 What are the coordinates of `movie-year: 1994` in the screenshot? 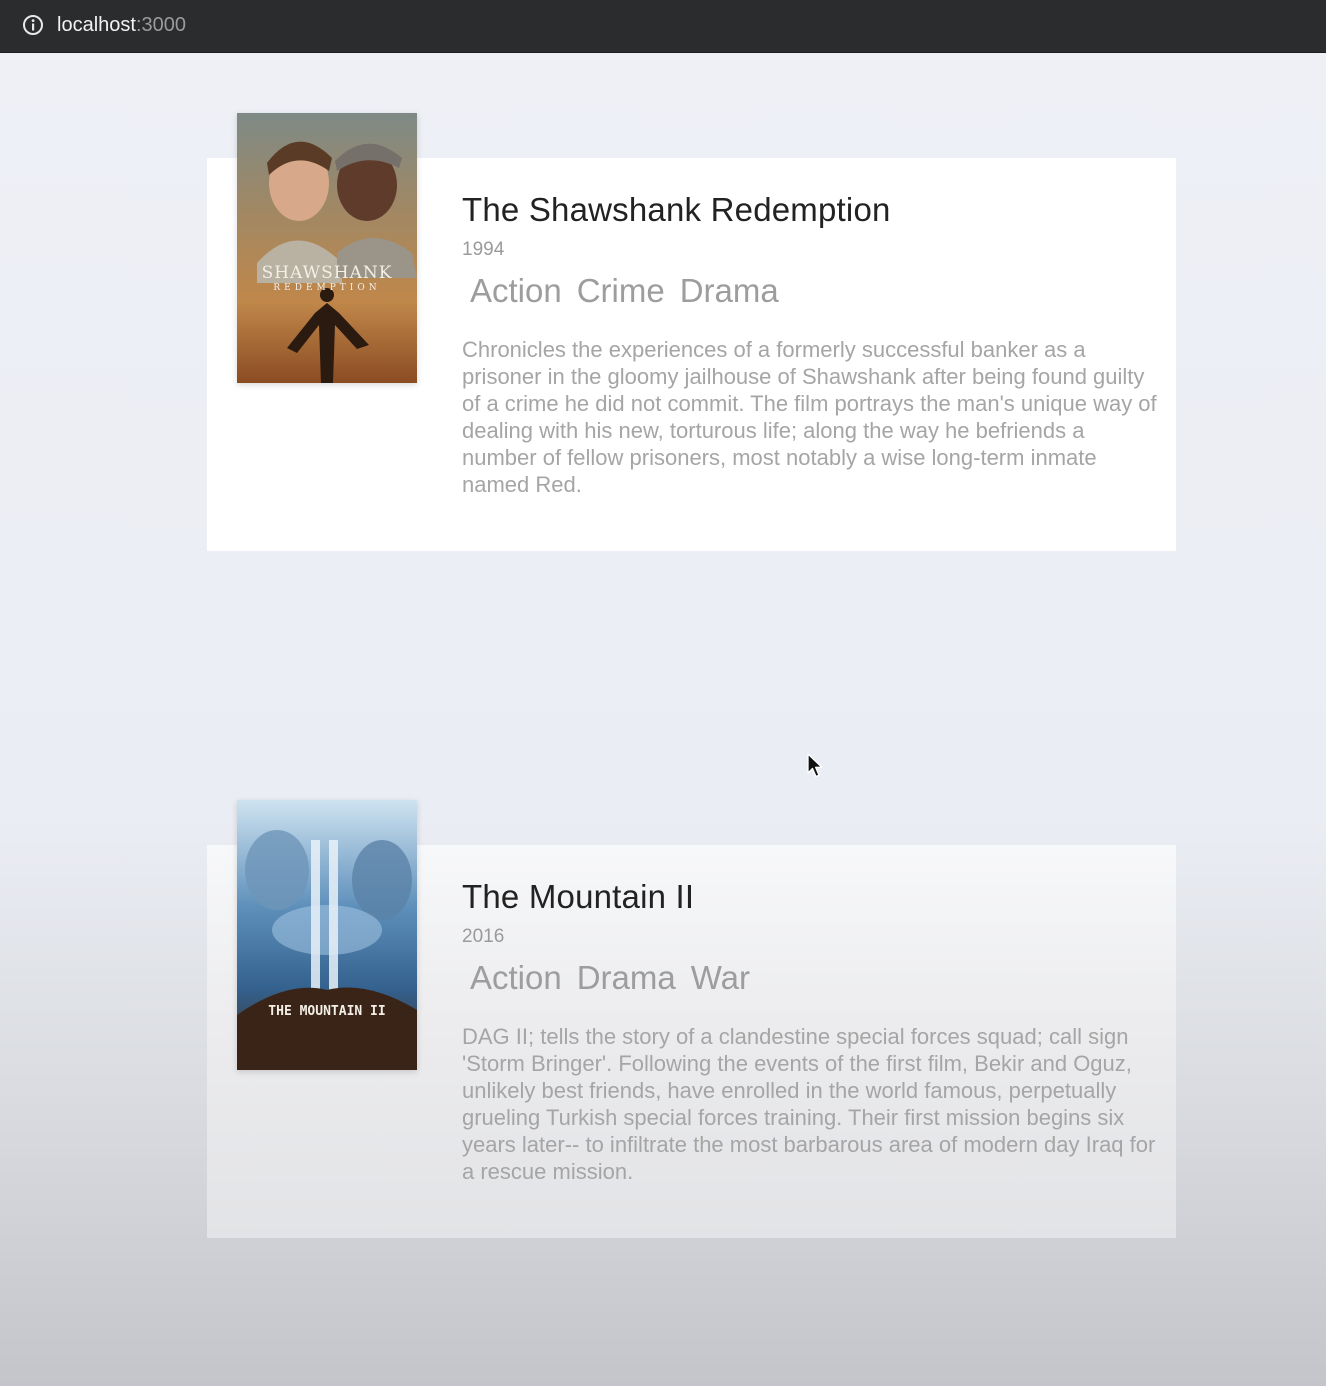 It's located at (483, 249).